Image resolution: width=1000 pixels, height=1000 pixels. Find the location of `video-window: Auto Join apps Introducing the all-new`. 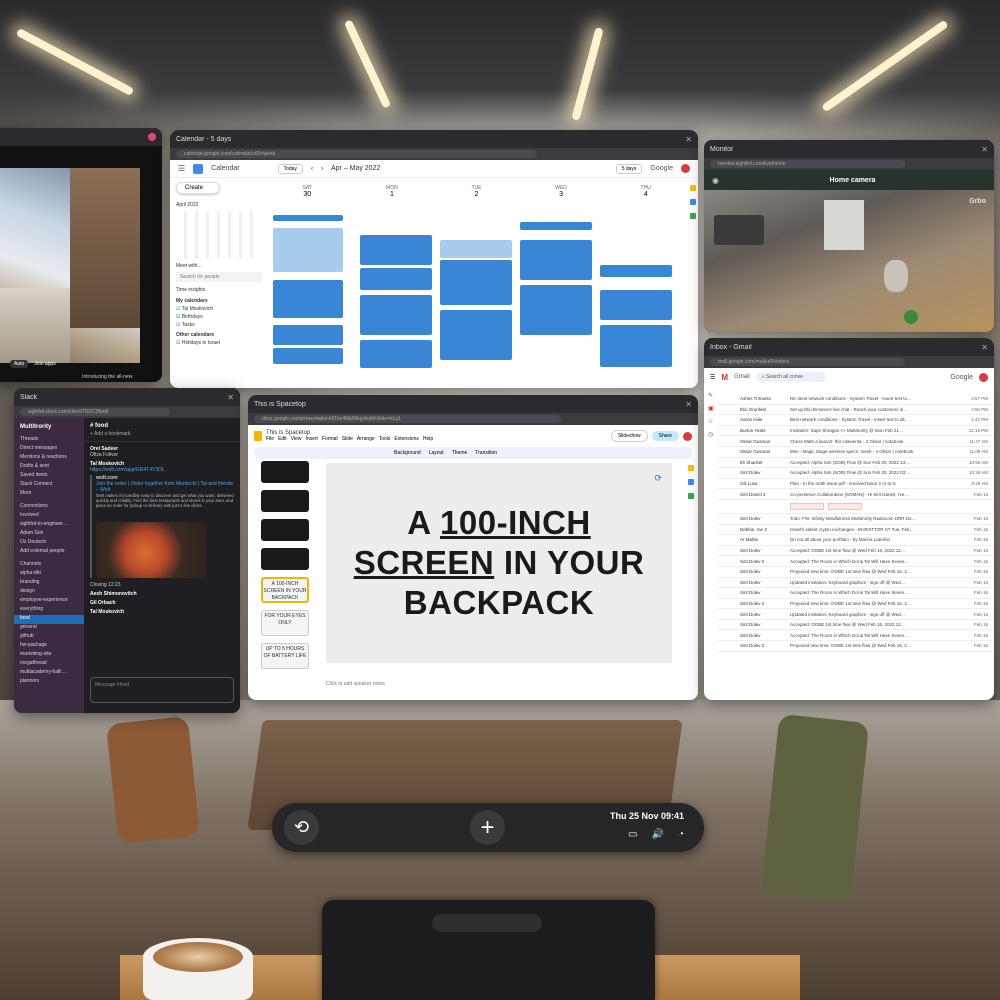

video-window: Auto Join apps Introducing the all-new is located at coordinates (81, 255).